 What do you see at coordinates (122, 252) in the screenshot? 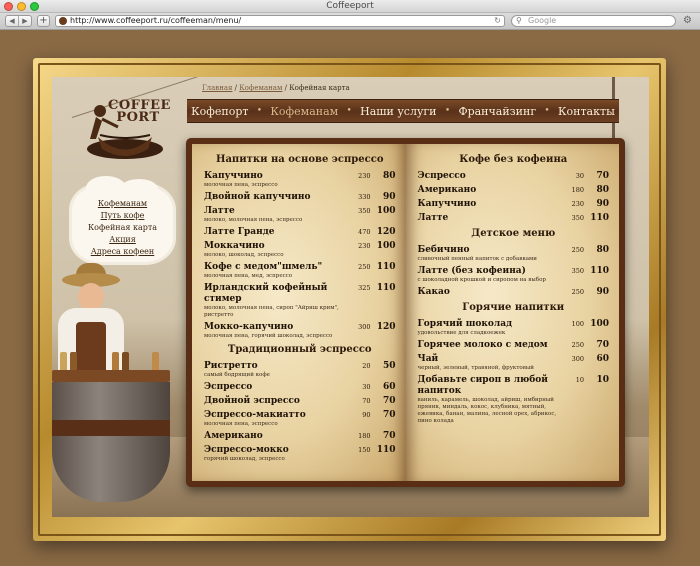
I see `side-menu-link: Адреса кофеен` at bounding box center [122, 252].